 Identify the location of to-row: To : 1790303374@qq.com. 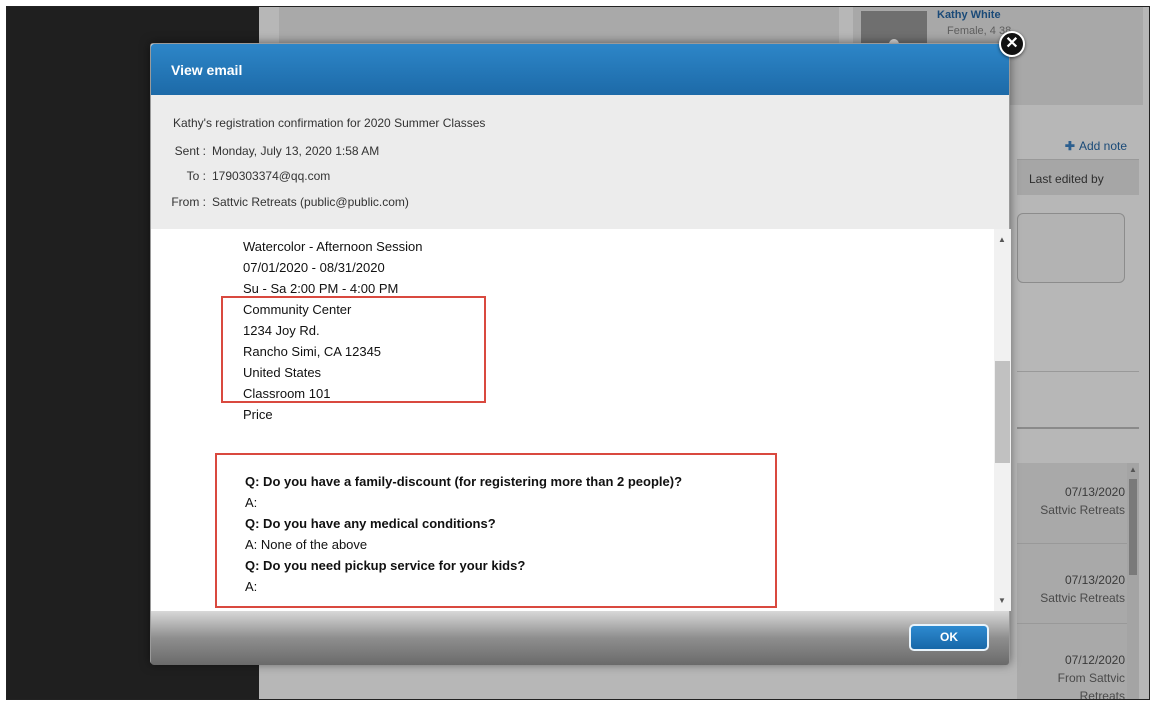
(241, 176).